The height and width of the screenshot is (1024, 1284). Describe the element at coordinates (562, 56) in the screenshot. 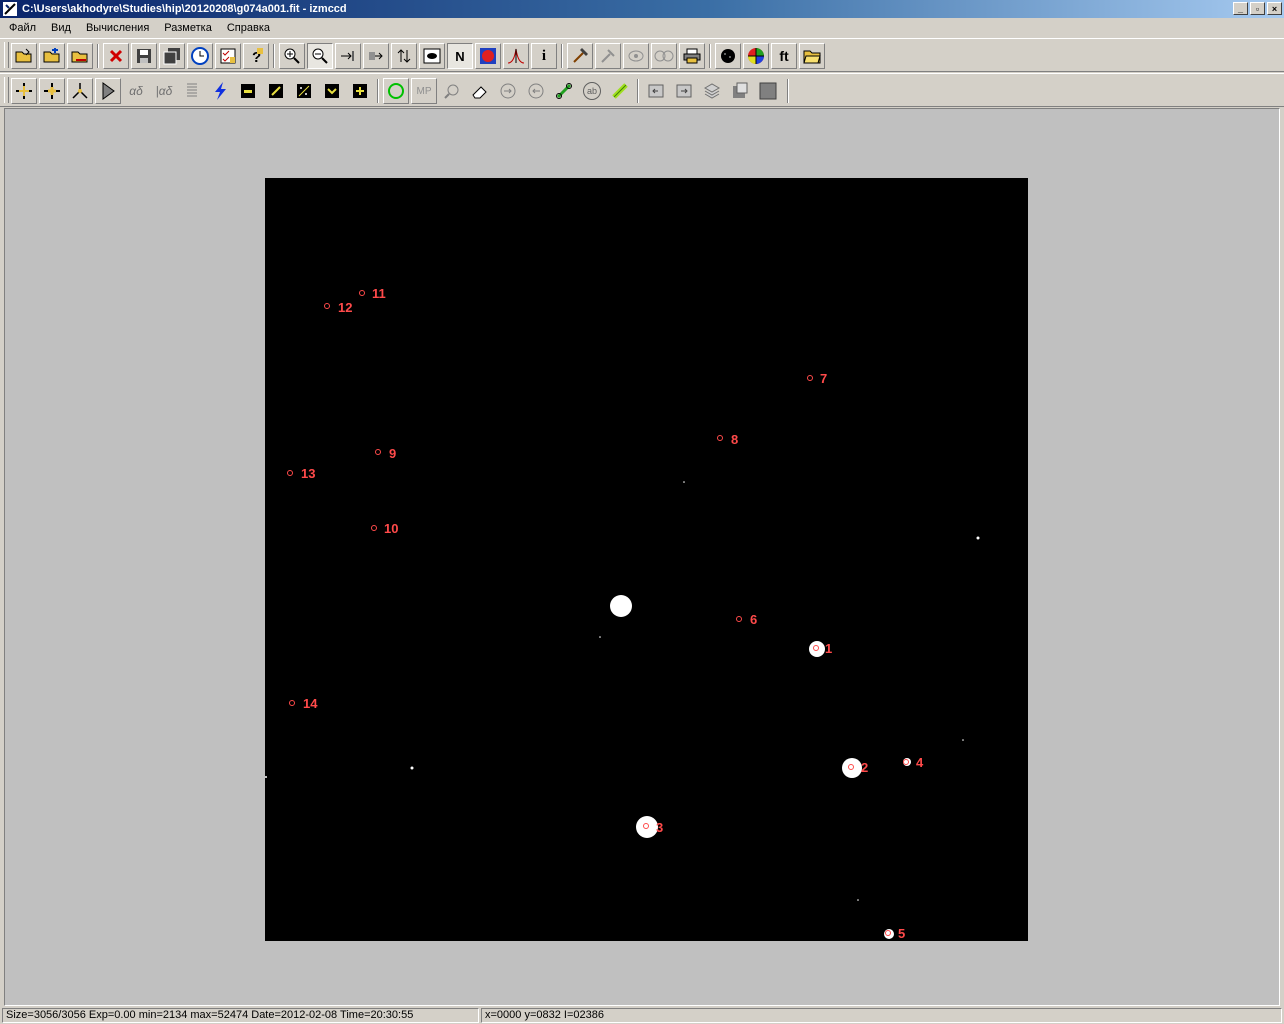

I see `toolbar-separator` at that location.